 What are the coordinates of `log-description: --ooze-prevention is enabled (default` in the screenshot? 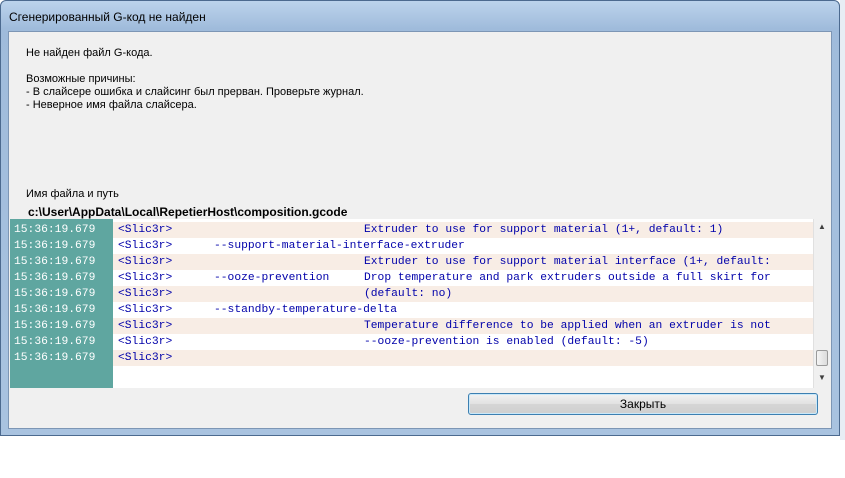 It's located at (506, 342).